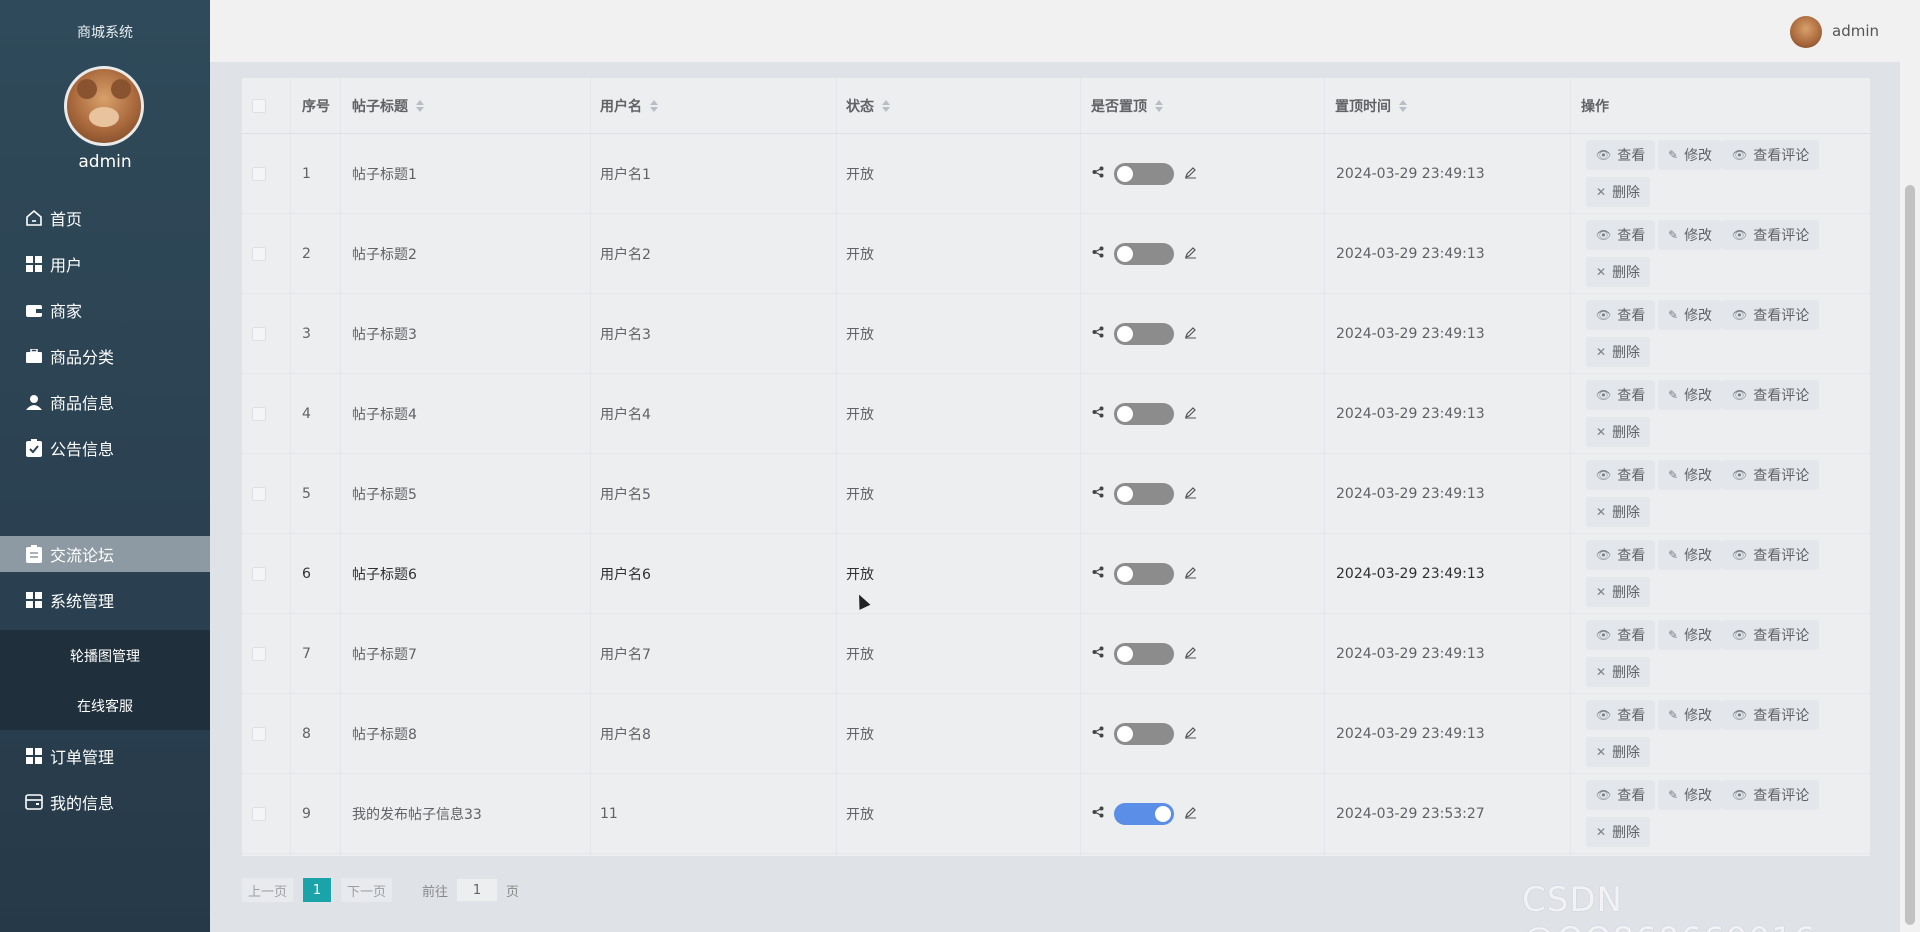  I want to click on col-title: 帖子标题, so click(388, 106).